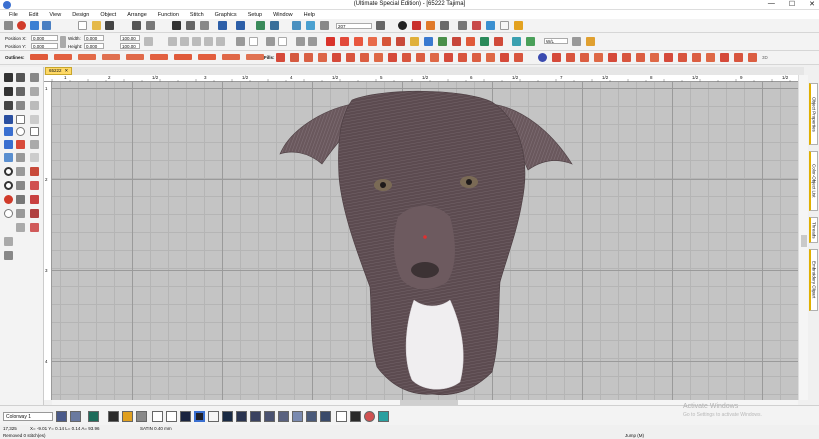  What do you see at coordinates (392, 57) in the screenshot?
I see `fill-program-split-icon` at bounding box center [392, 57].